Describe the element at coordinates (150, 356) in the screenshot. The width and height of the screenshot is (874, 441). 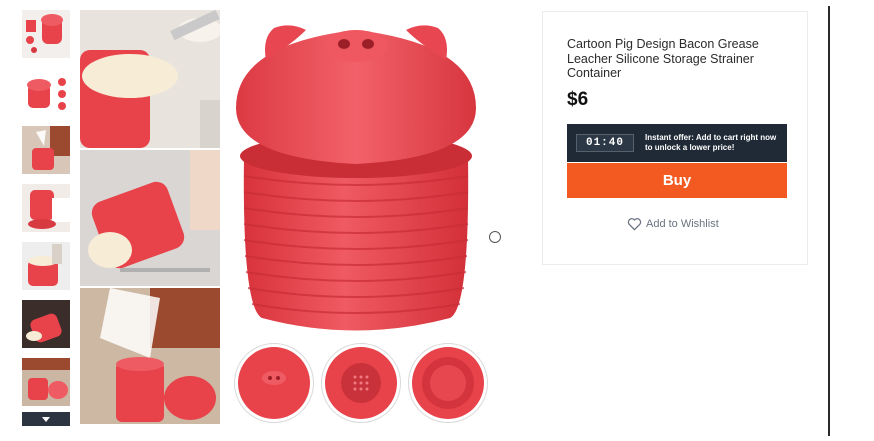
I see `collage-image-bottom` at that location.